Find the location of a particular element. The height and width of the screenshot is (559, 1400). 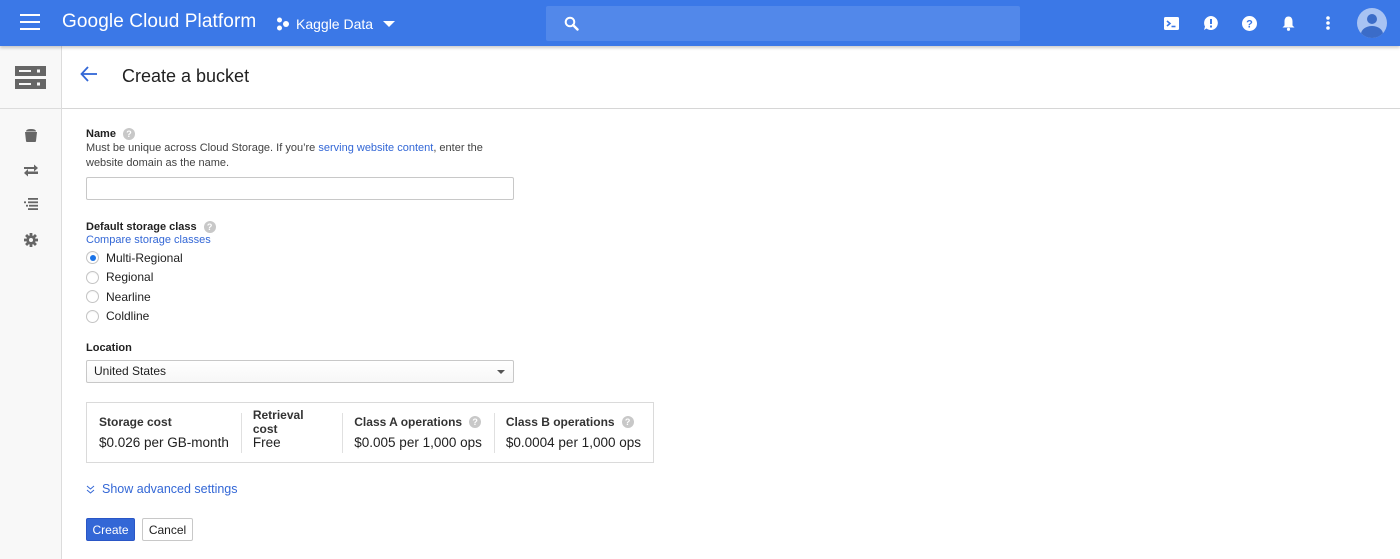

nav-item-settings is located at coordinates (31, 240).